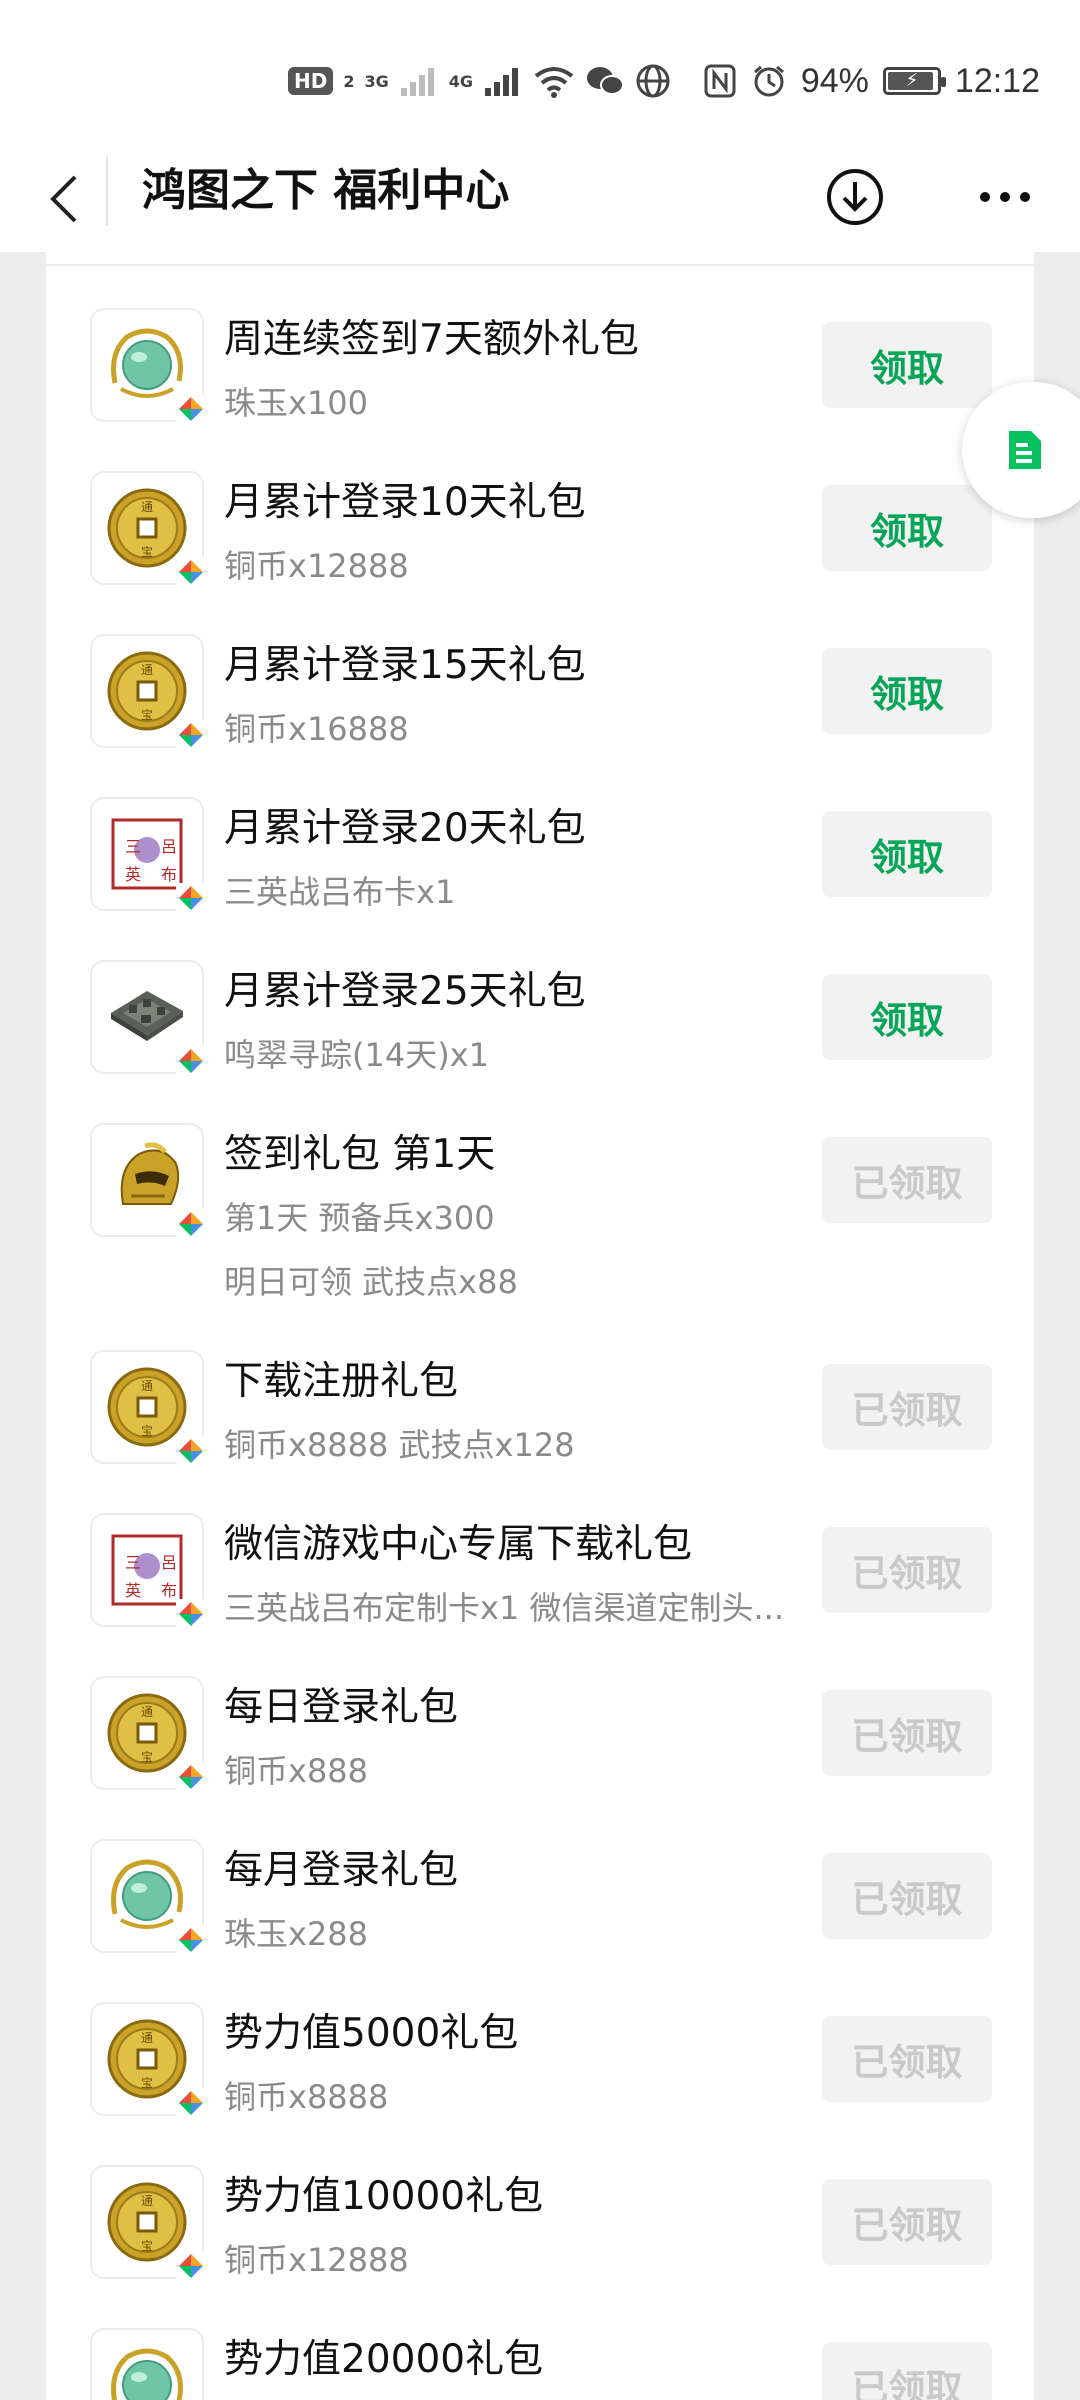  I want to click on network-4g-label: 4G, so click(461, 81).